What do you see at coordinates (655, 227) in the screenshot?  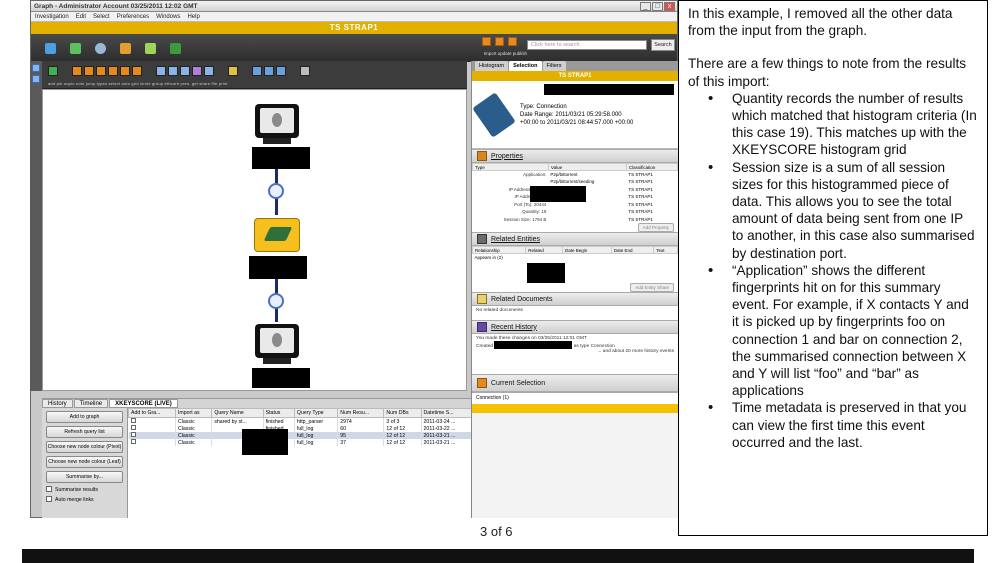 I see `add-property-button: Add Property` at bounding box center [655, 227].